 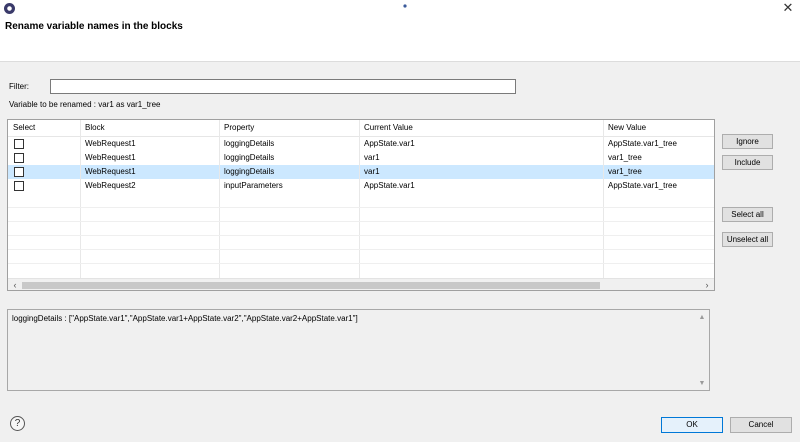 What do you see at coordinates (707, 285) in the screenshot?
I see `scroll-right-icon: ›` at bounding box center [707, 285].